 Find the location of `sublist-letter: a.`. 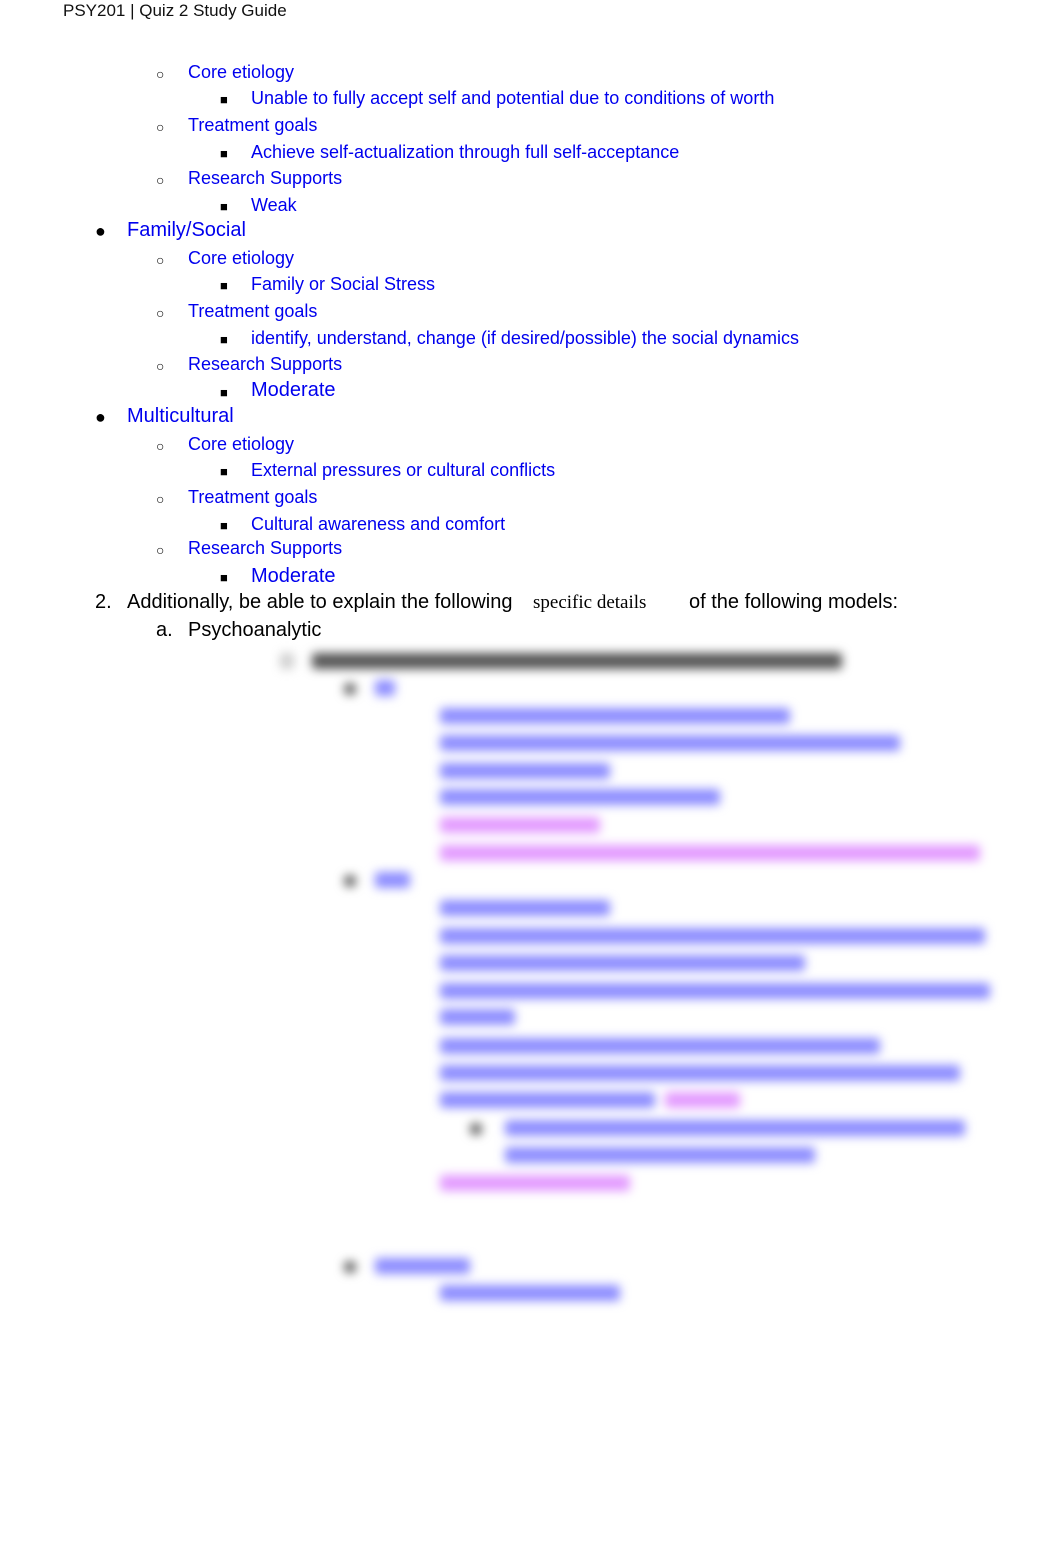

sublist-letter: a. is located at coordinates (164, 630).